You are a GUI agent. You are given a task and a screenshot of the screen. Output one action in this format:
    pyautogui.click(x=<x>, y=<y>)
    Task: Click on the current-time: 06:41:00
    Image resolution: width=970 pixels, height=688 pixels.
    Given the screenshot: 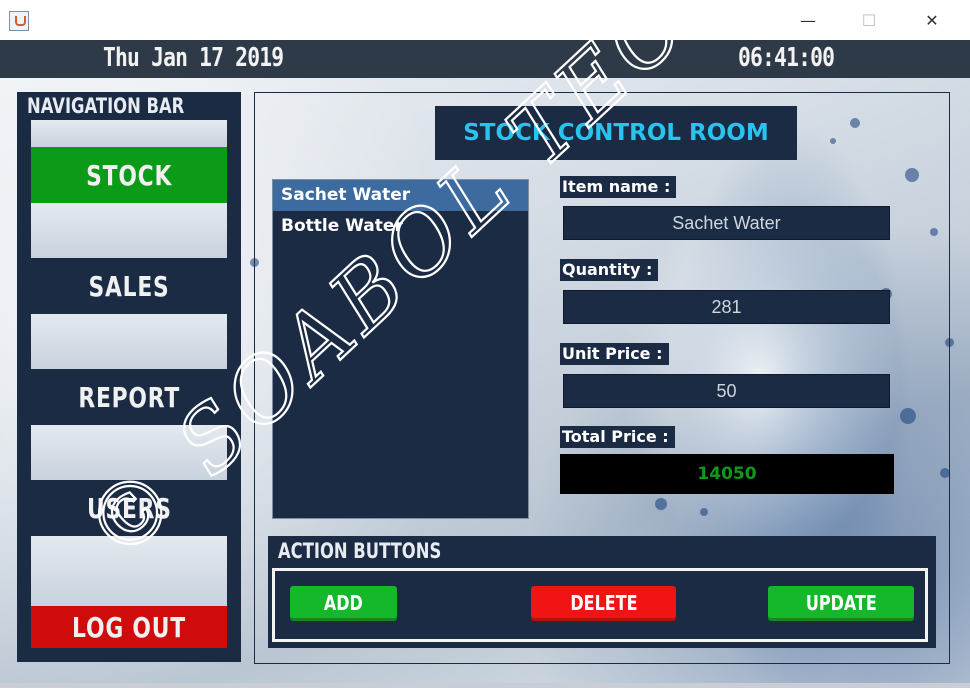 What is the action you would take?
    pyautogui.click(x=786, y=58)
    